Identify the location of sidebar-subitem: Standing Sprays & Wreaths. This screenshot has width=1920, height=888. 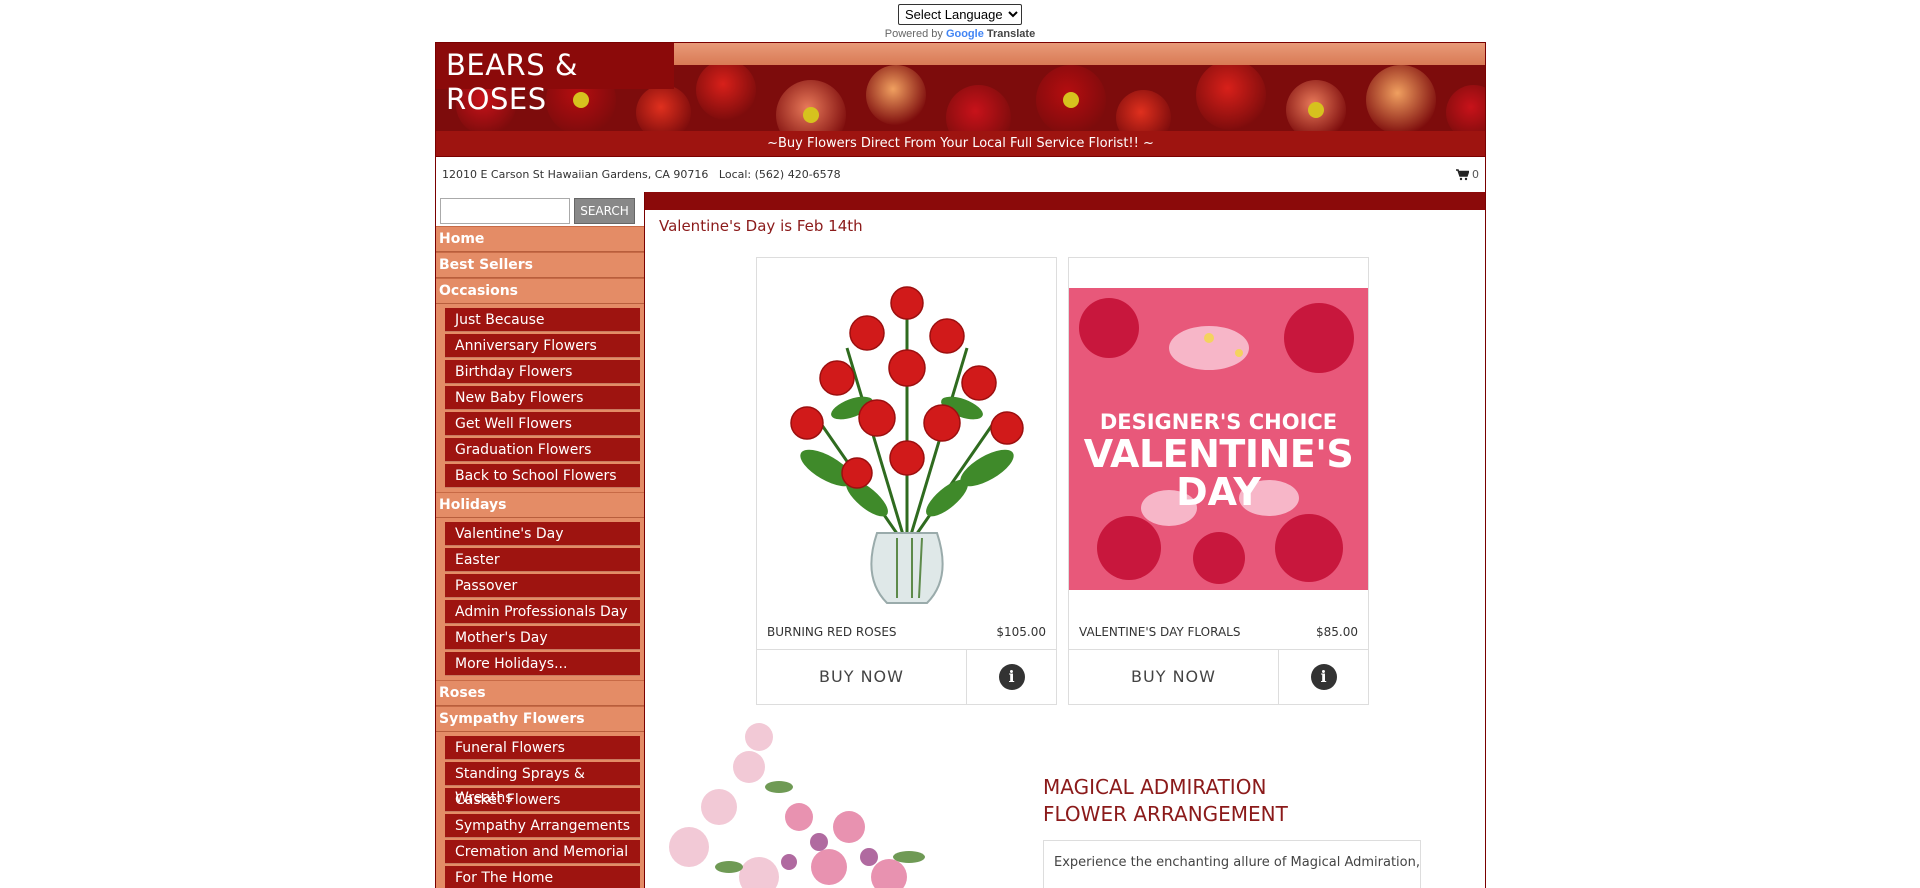
(542, 784).